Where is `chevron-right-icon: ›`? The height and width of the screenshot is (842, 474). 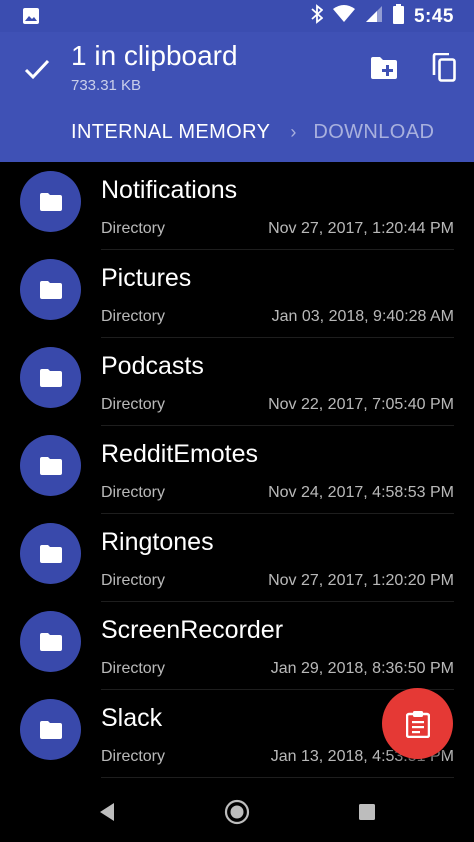 chevron-right-icon: › is located at coordinates (293, 132).